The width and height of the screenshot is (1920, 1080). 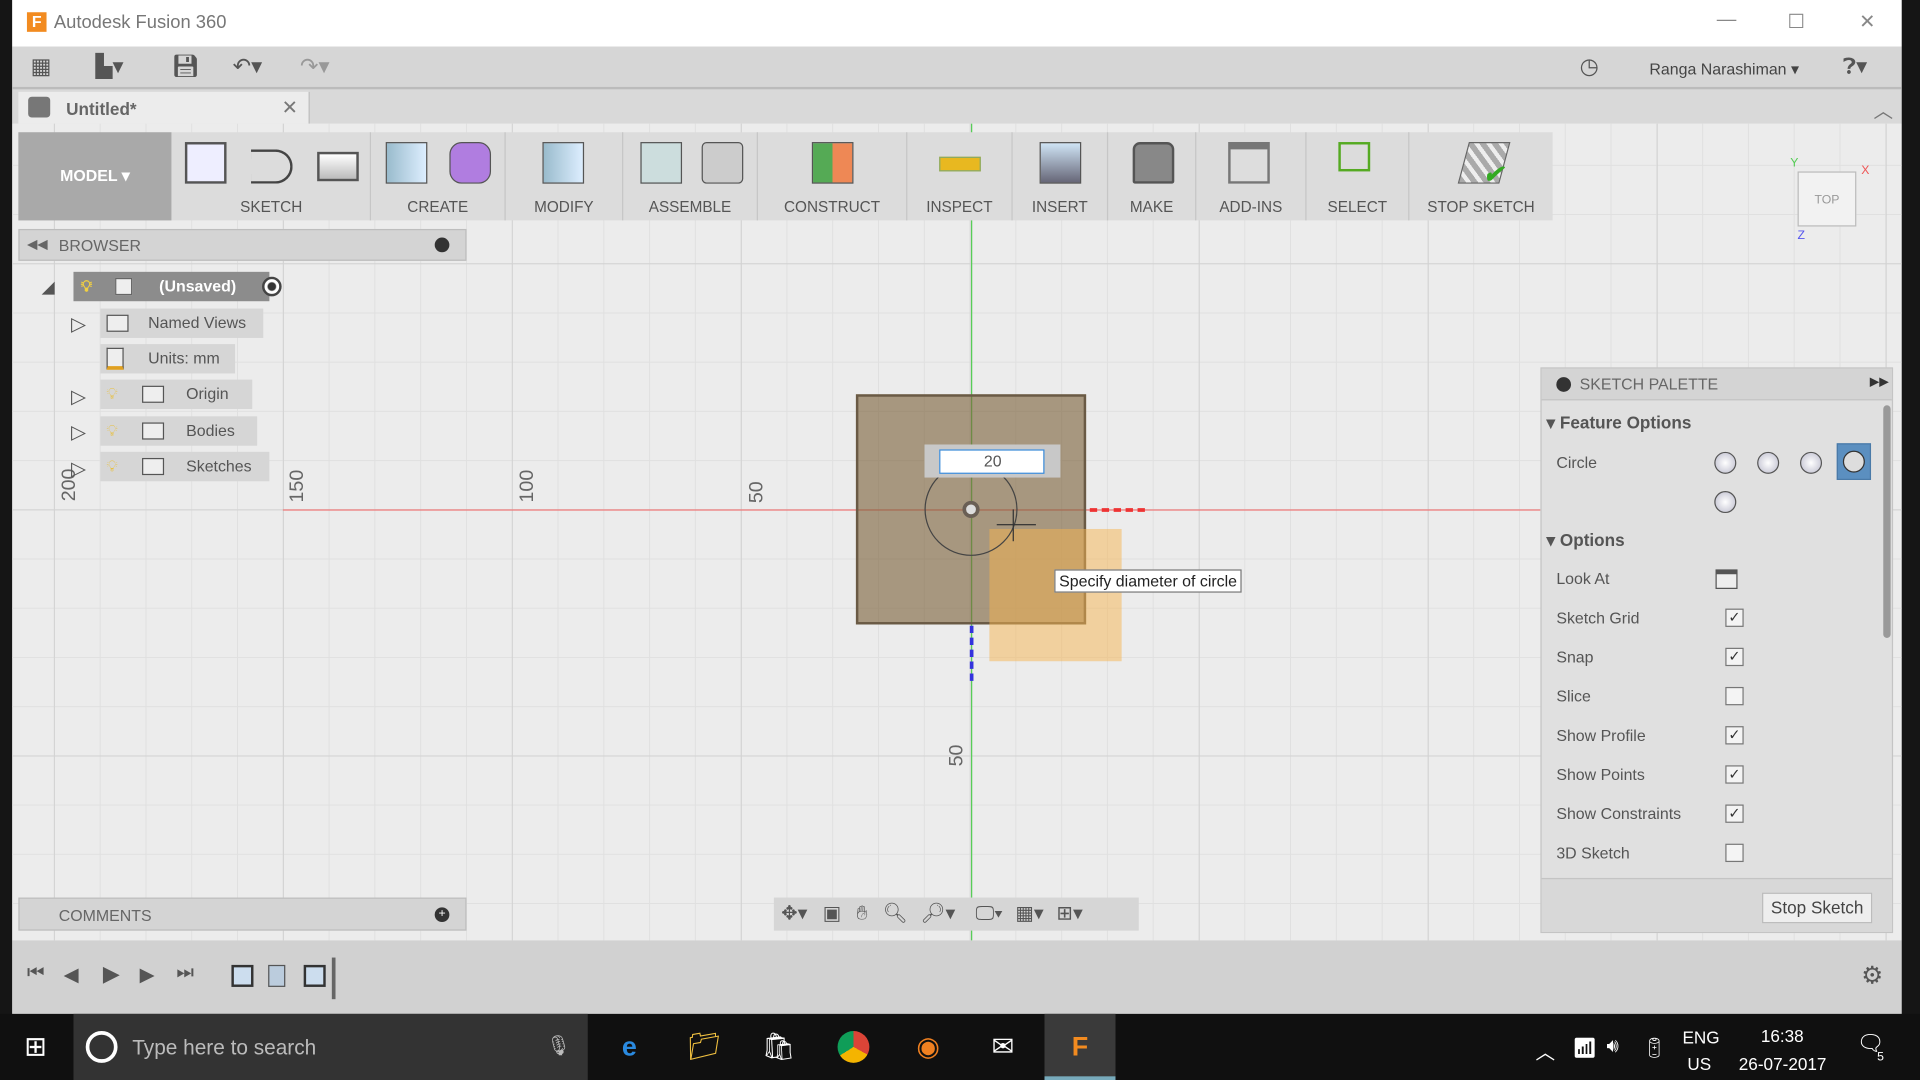 What do you see at coordinates (1358, 176) in the screenshot?
I see `ribbon-group-select: SELECT` at bounding box center [1358, 176].